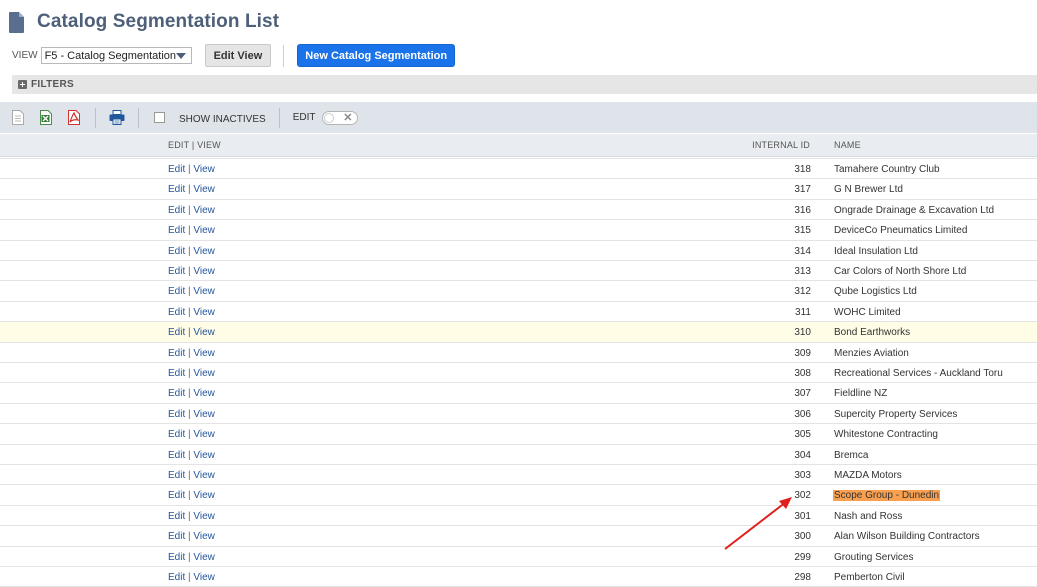 This screenshot has width=1037, height=587. I want to click on edit-mode-toggle: ✕, so click(340, 117).